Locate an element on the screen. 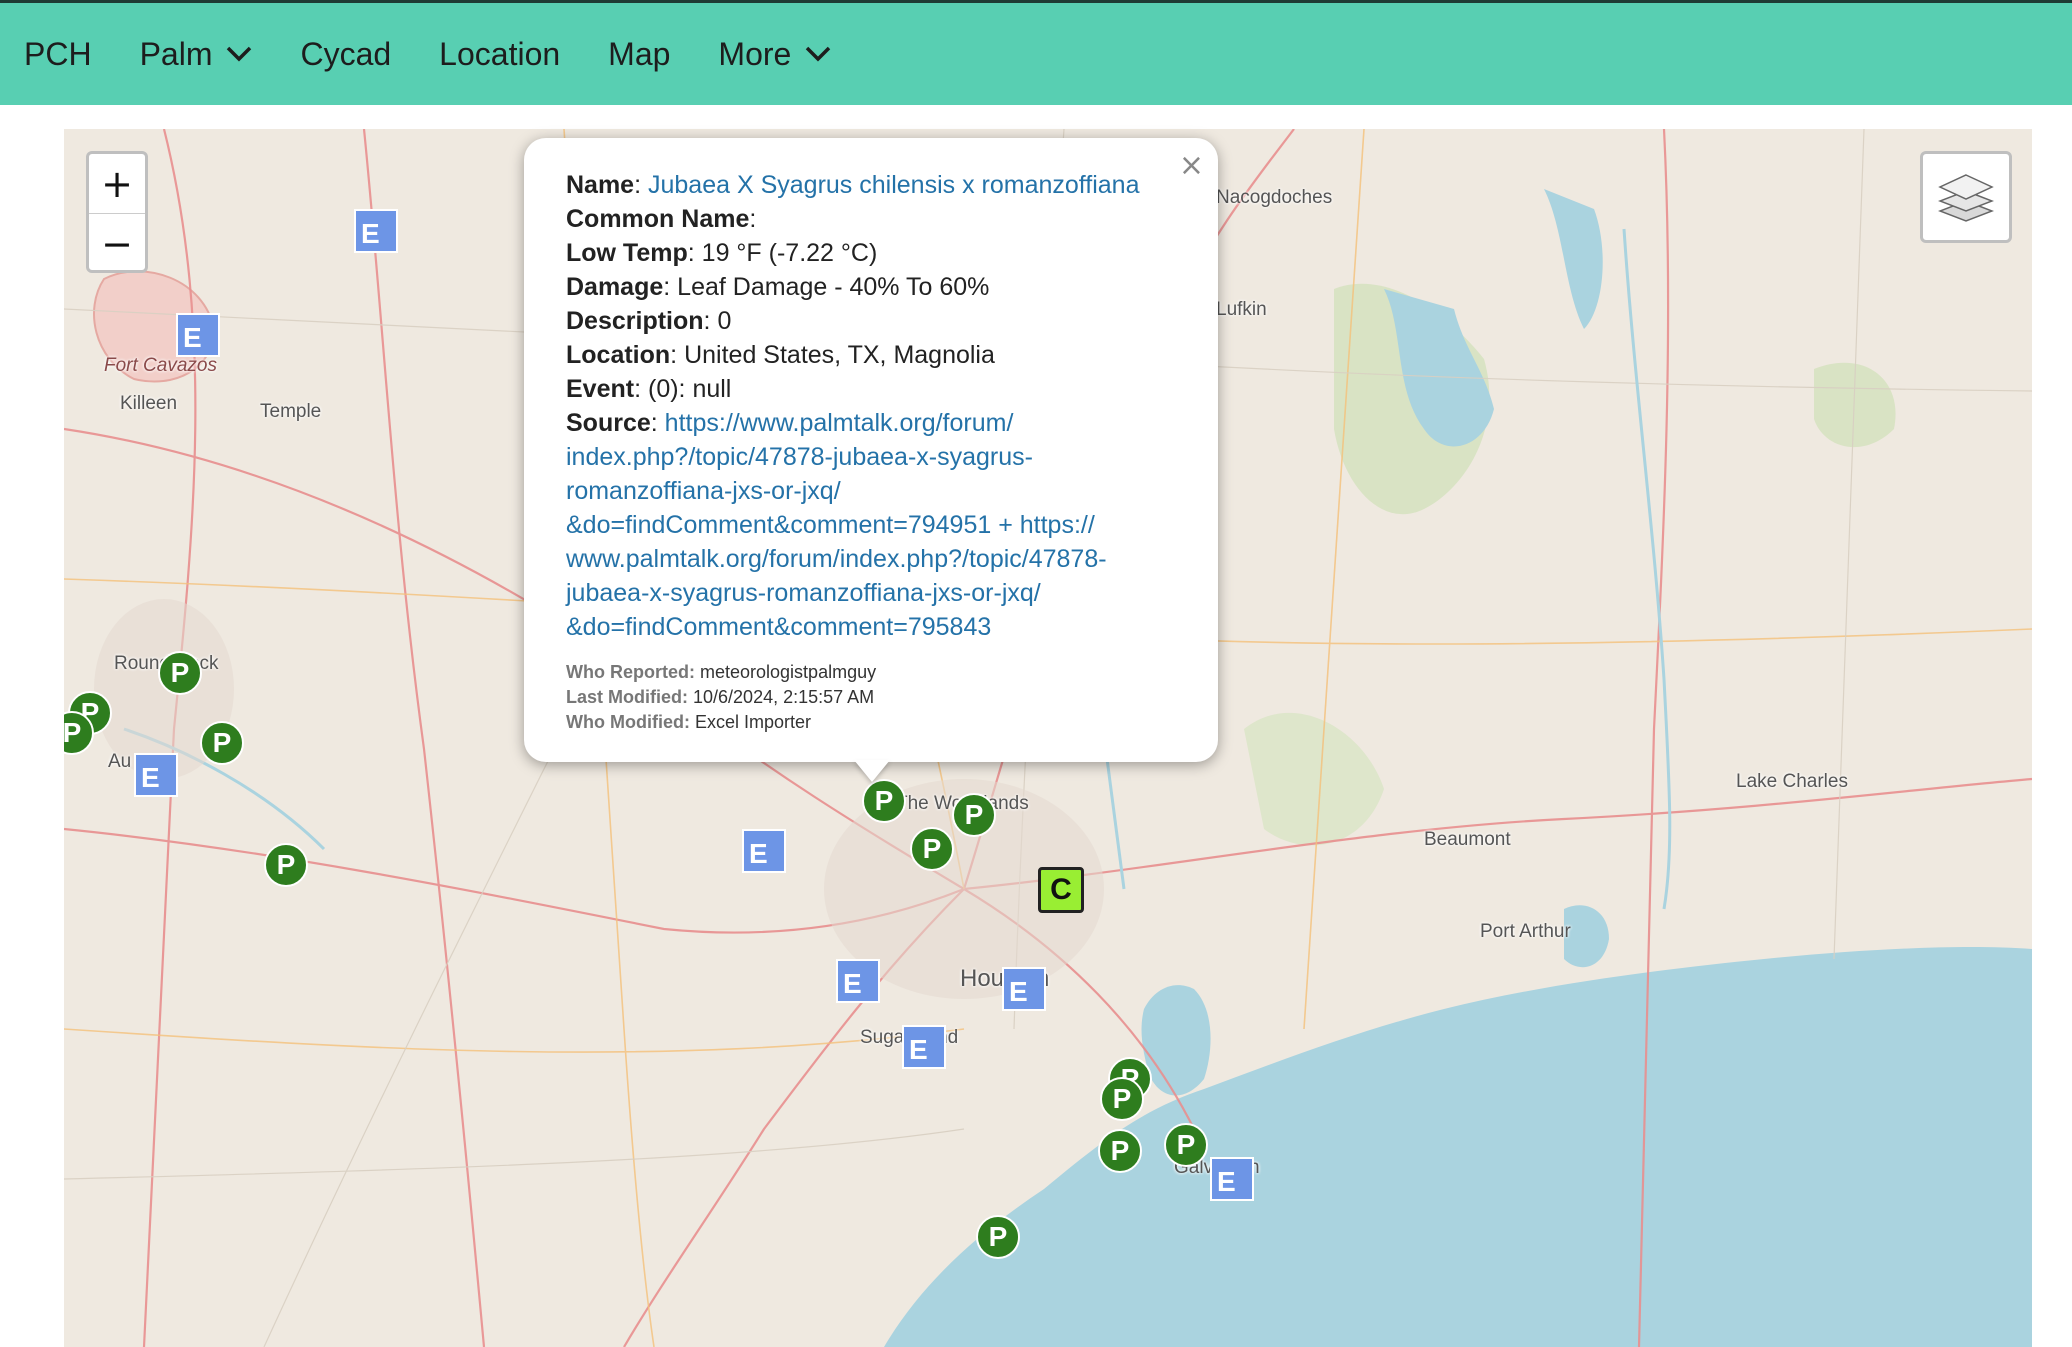 The image size is (2072, 1347). nav-item-more: More is located at coordinates (774, 54).